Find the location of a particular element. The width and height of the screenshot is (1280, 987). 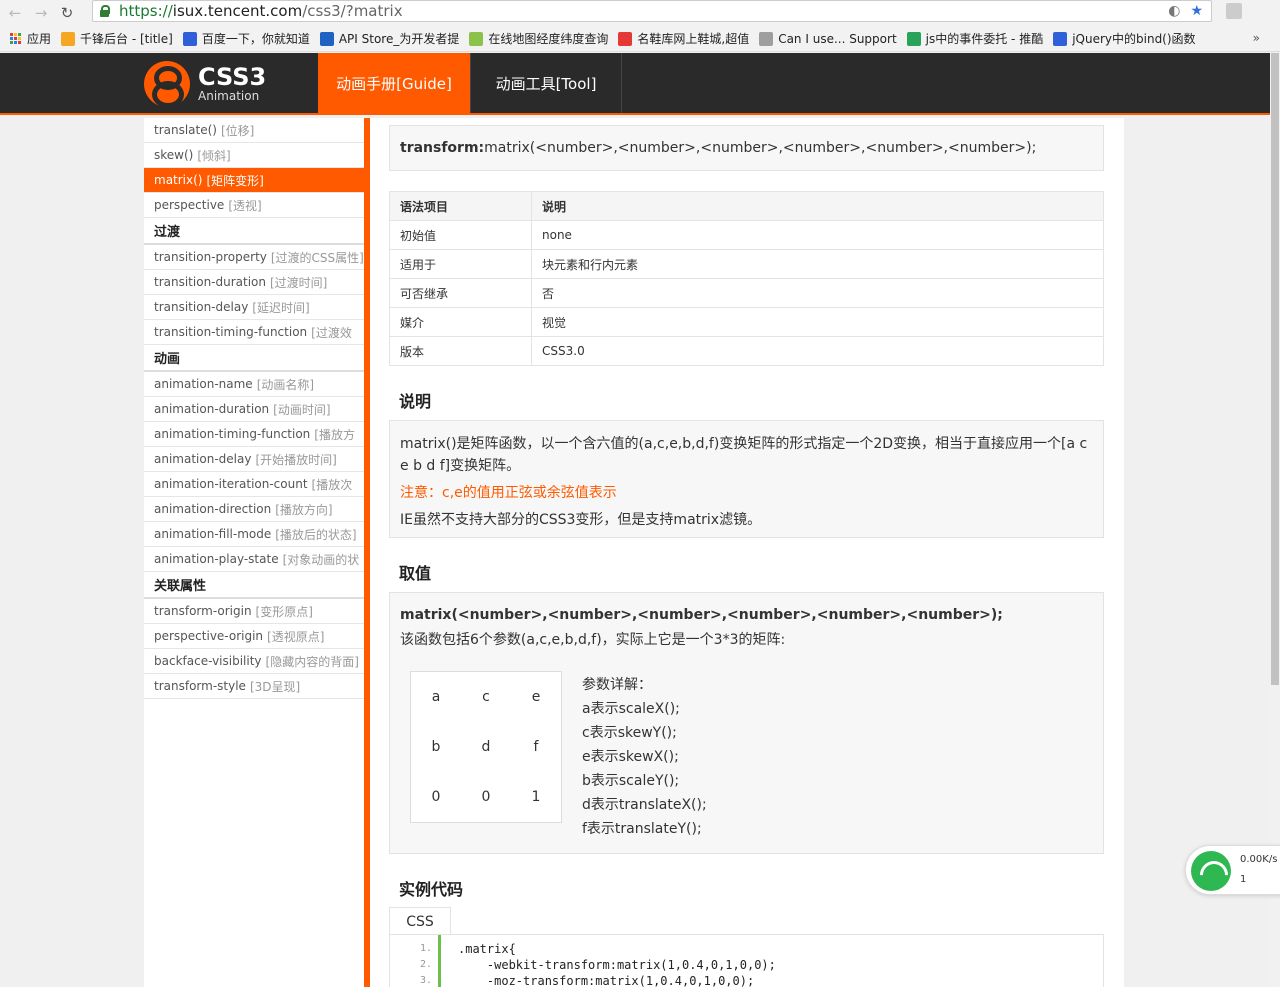

sidebar-item-hint: [播放次 is located at coordinates (332, 484).